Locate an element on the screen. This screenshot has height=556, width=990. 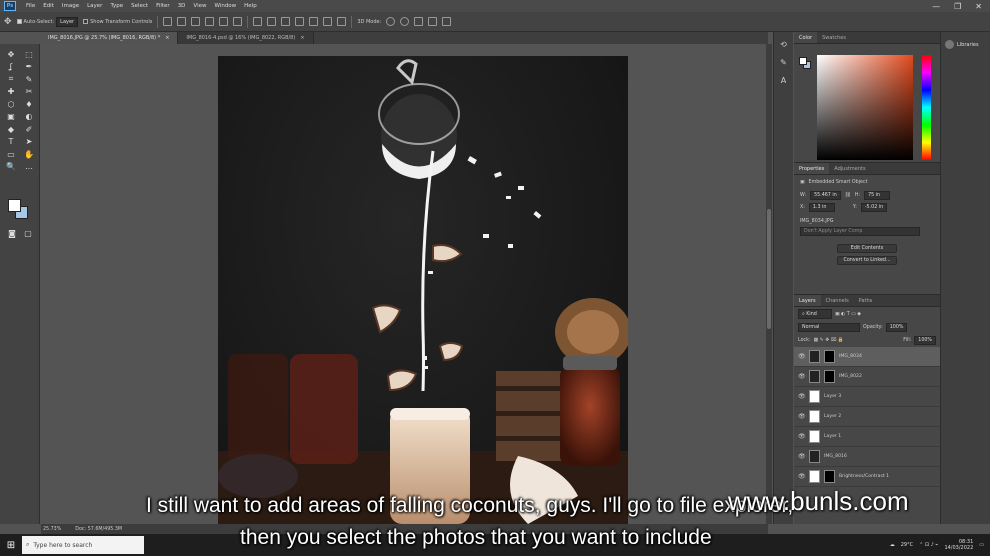
menu-view: View is located at coordinates (199, 6).